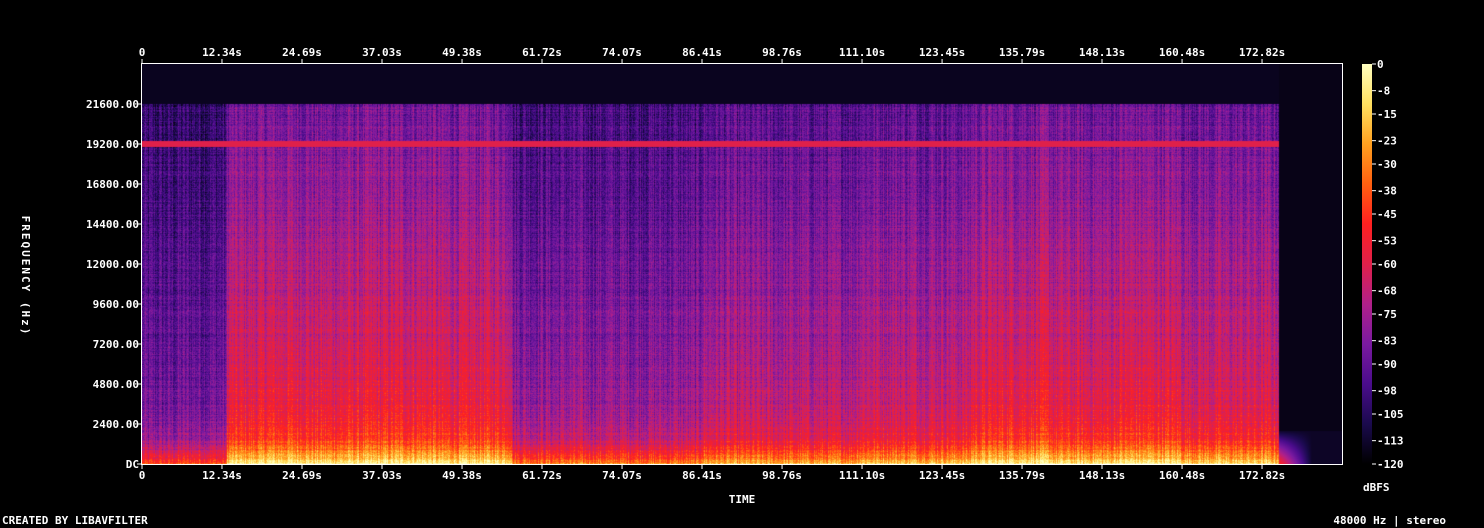 This screenshot has height=528, width=1484. I want to click on x-tick-label-top: 160.48s, so click(1182, 52).